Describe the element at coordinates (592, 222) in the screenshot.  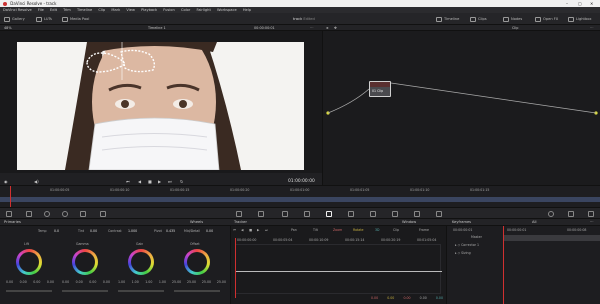
I see `keyframes-options-icon: ⋯` at that location.